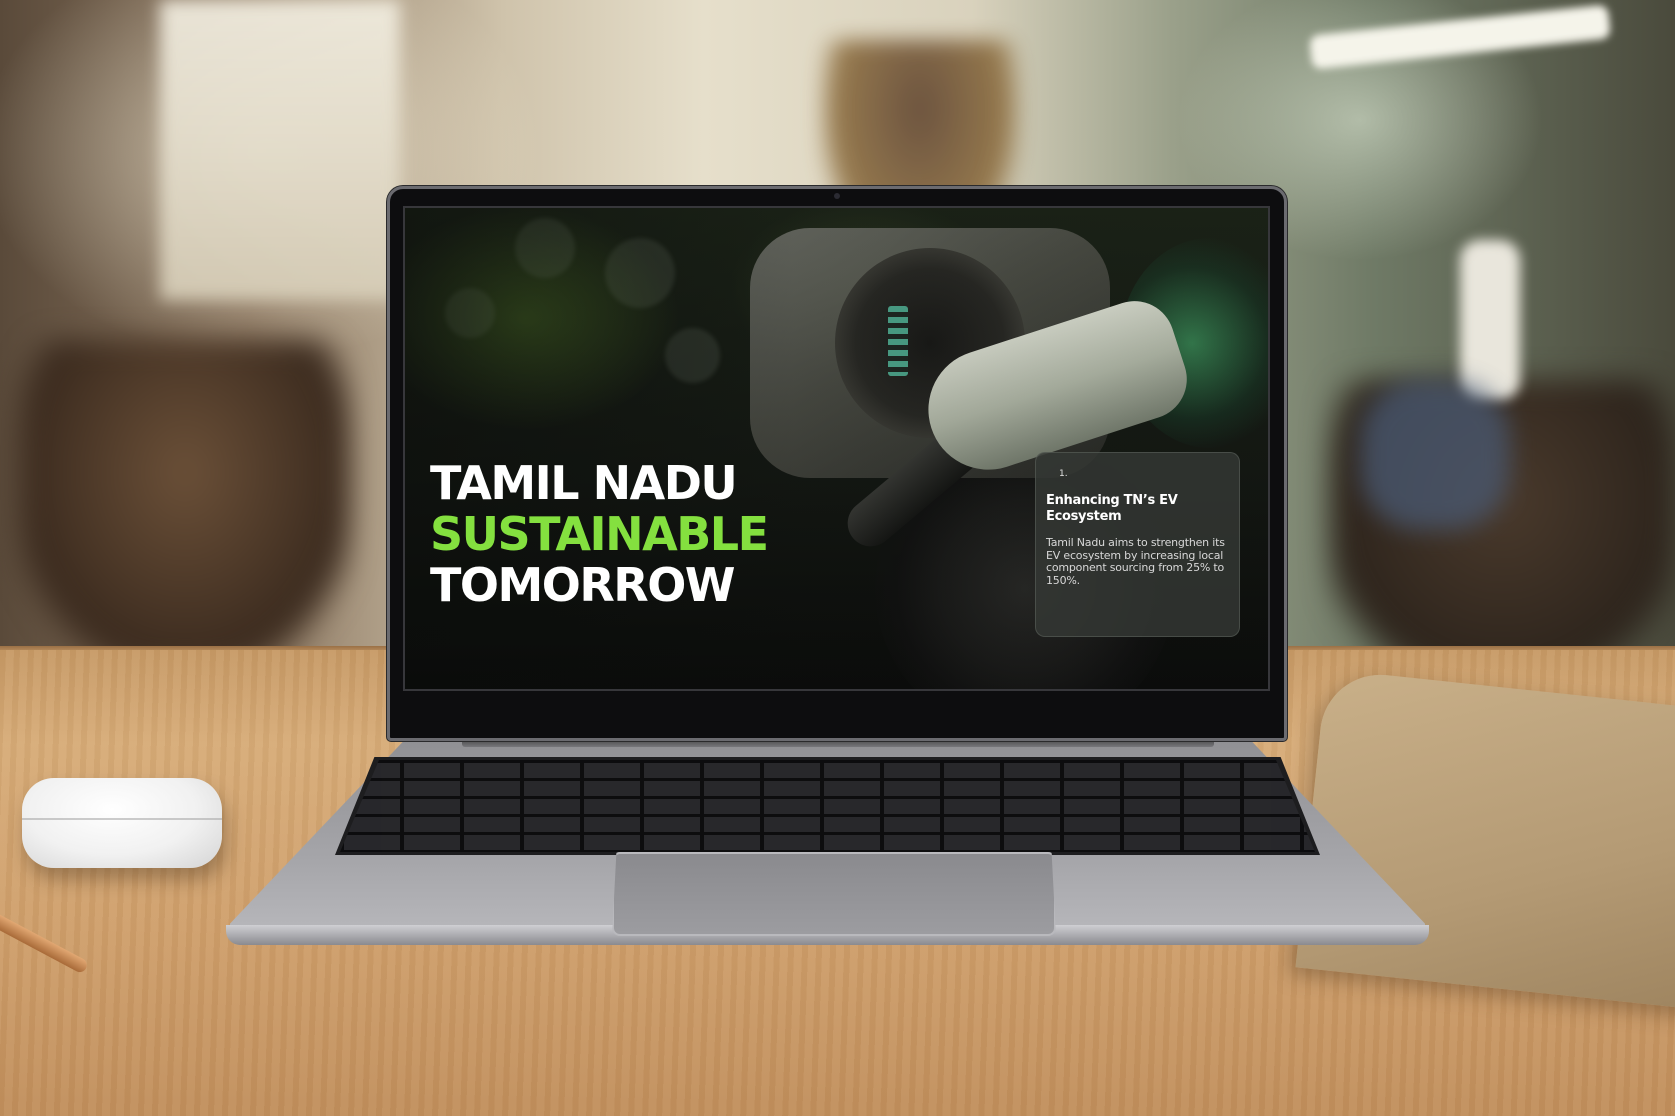 The image size is (1675, 1116). Describe the element at coordinates (584, 483) in the screenshot. I see `headline-line-1: TAMIL NADU` at that location.